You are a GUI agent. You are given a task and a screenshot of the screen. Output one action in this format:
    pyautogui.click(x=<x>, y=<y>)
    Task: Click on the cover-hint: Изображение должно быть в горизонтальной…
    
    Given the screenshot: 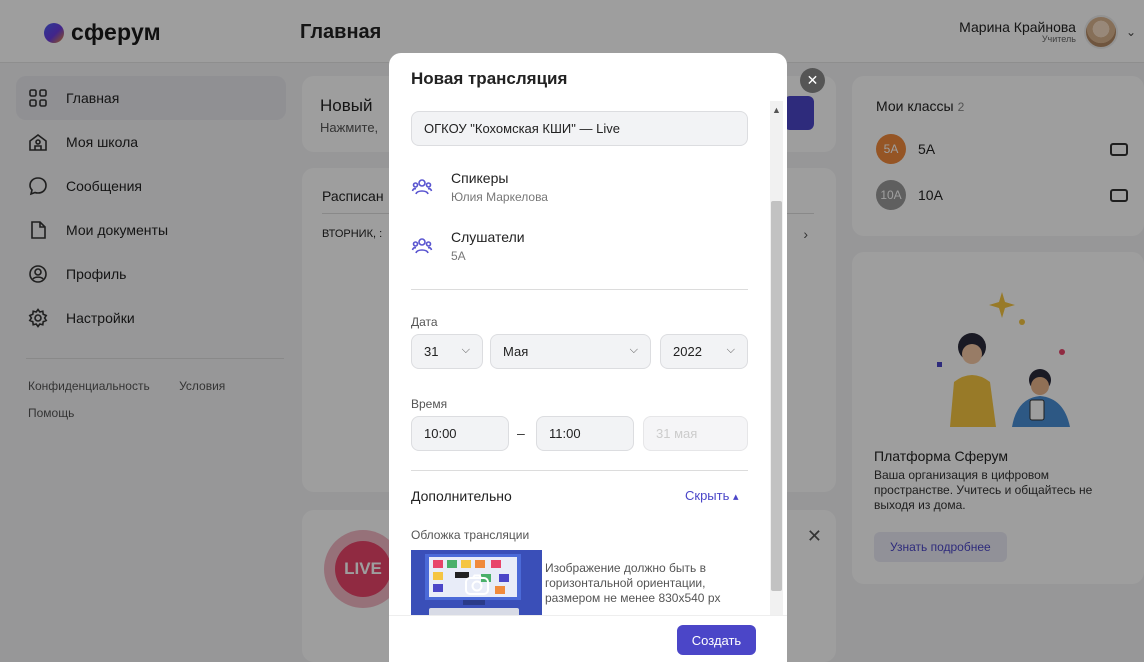 What is the action you would take?
    pyautogui.click(x=633, y=583)
    